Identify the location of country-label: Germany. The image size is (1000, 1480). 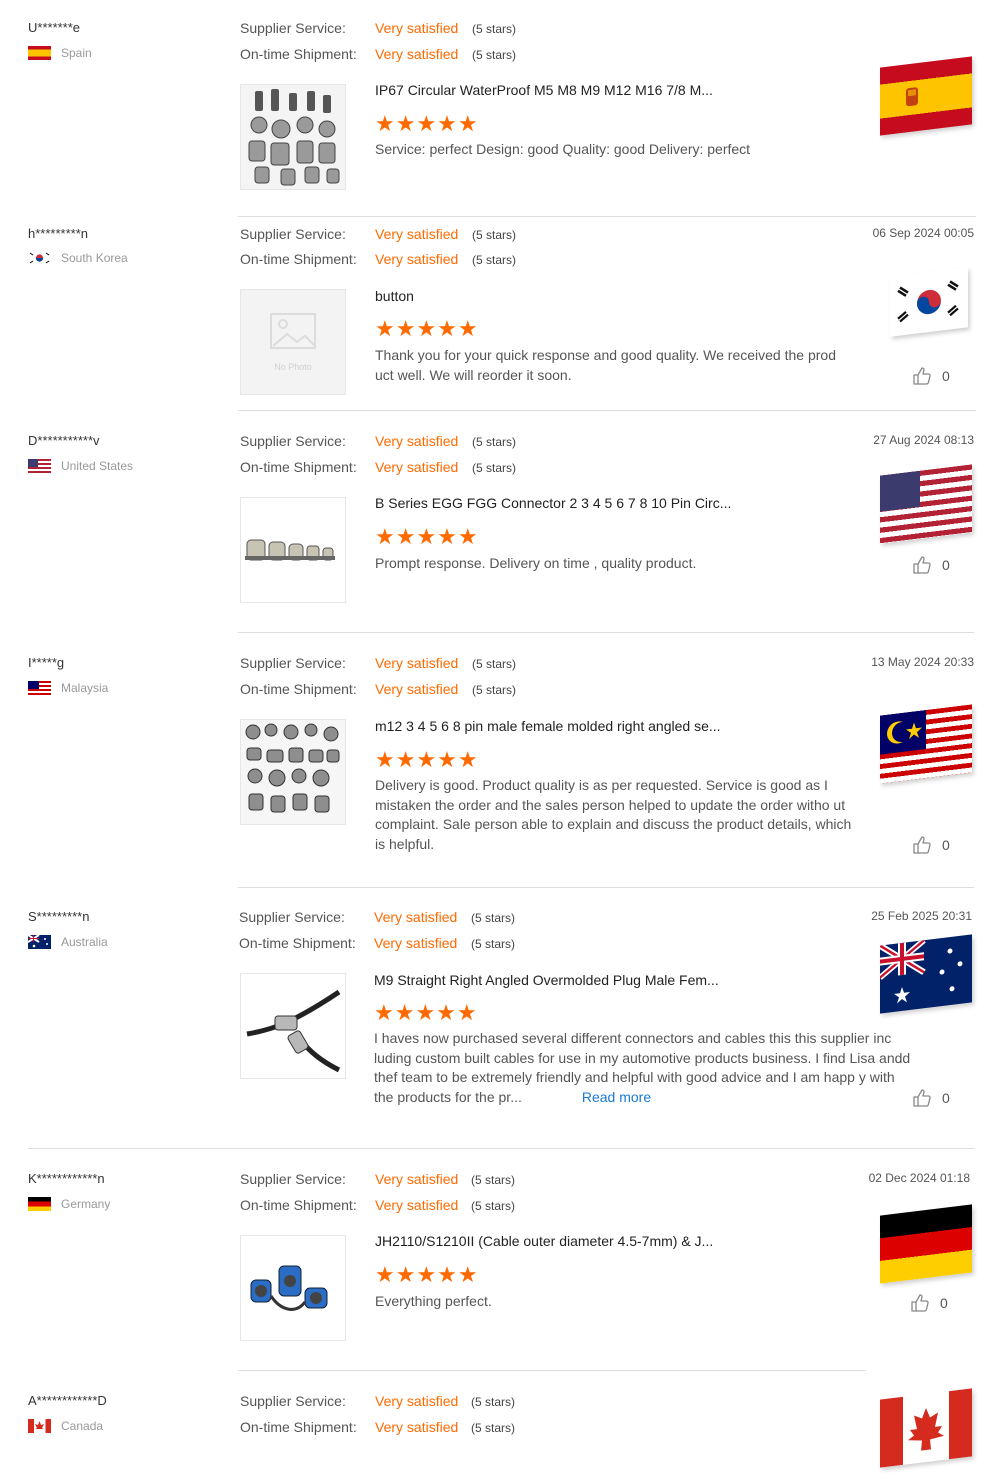
(86, 1204).